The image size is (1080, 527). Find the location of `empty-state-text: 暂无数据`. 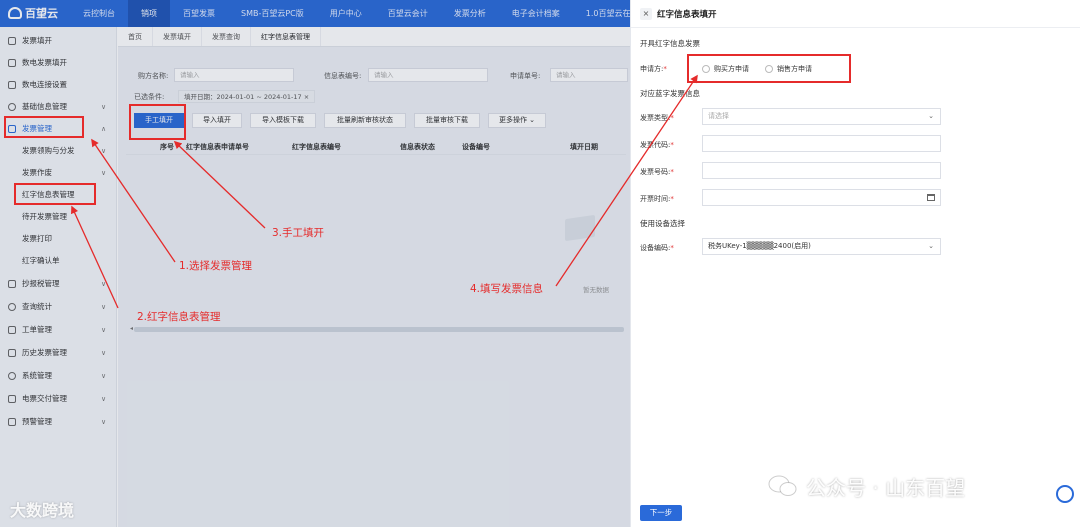

empty-state-text: 暂无数据 is located at coordinates (596, 290).